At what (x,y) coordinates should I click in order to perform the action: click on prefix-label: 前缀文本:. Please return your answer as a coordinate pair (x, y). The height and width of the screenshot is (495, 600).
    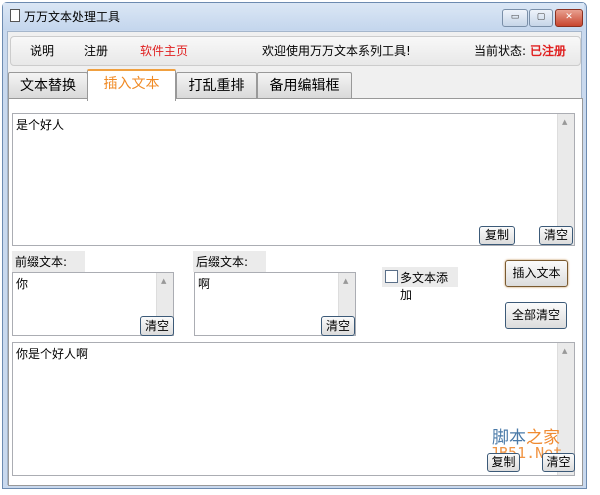
    Looking at the image, I should click on (48, 261).